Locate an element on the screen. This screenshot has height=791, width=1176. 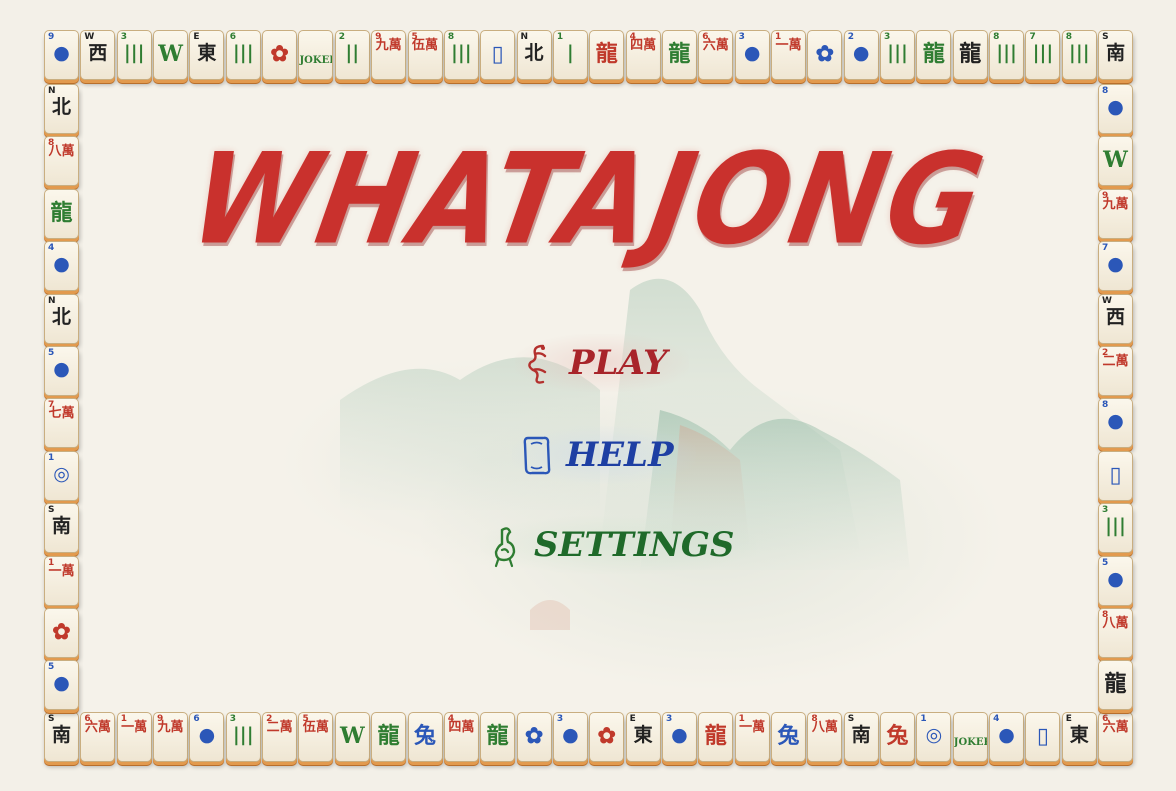
mahjong-tile: 2 ● is located at coordinates (861, 55).